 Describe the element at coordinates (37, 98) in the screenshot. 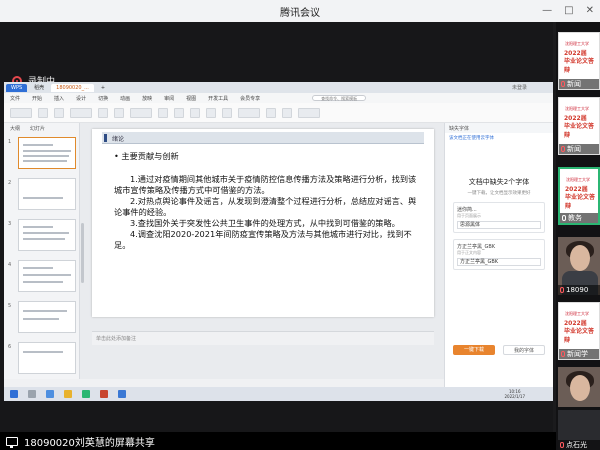

I see `menu-home: 开始` at that location.